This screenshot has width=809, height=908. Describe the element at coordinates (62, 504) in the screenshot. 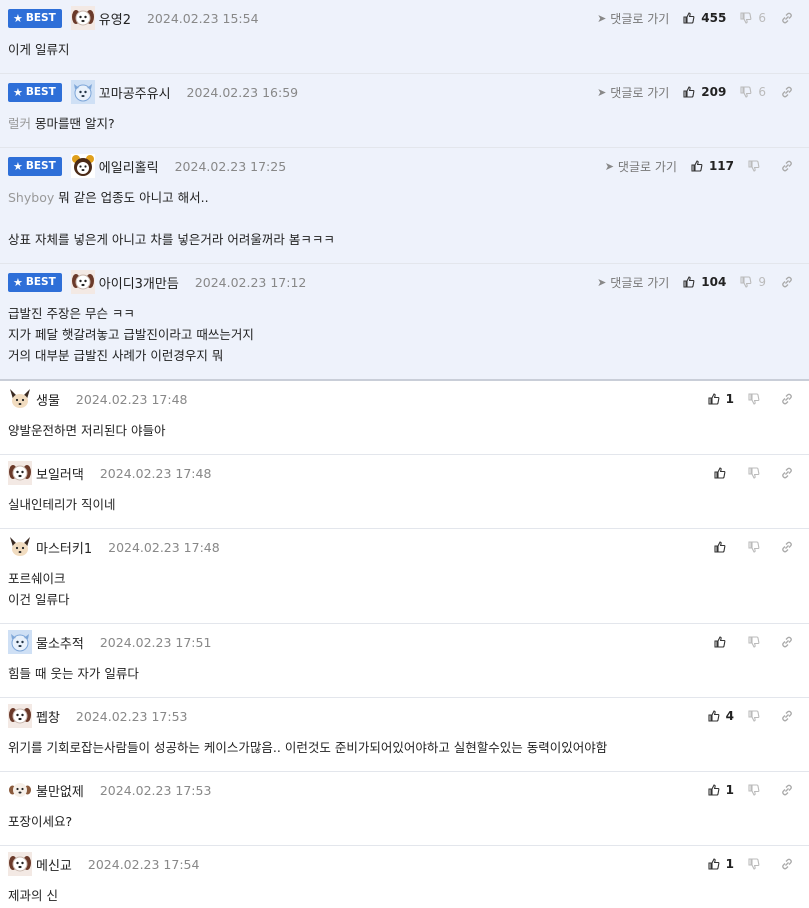

I see `comment-line: 실내인테리가 직이네` at that location.